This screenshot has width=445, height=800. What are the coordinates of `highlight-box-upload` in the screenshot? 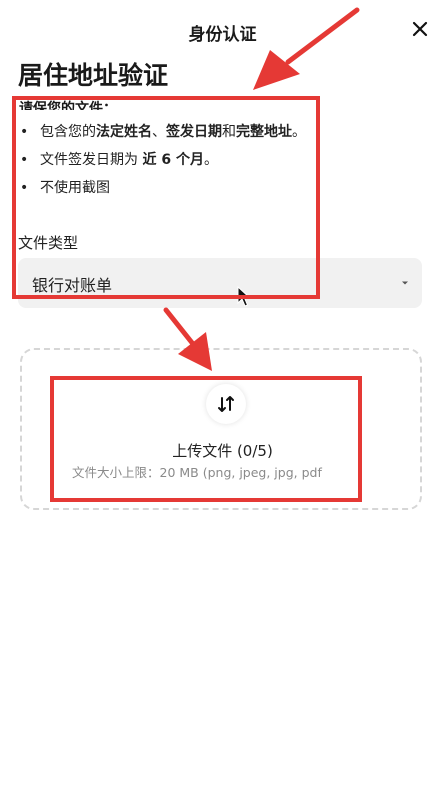 It's located at (206, 439).